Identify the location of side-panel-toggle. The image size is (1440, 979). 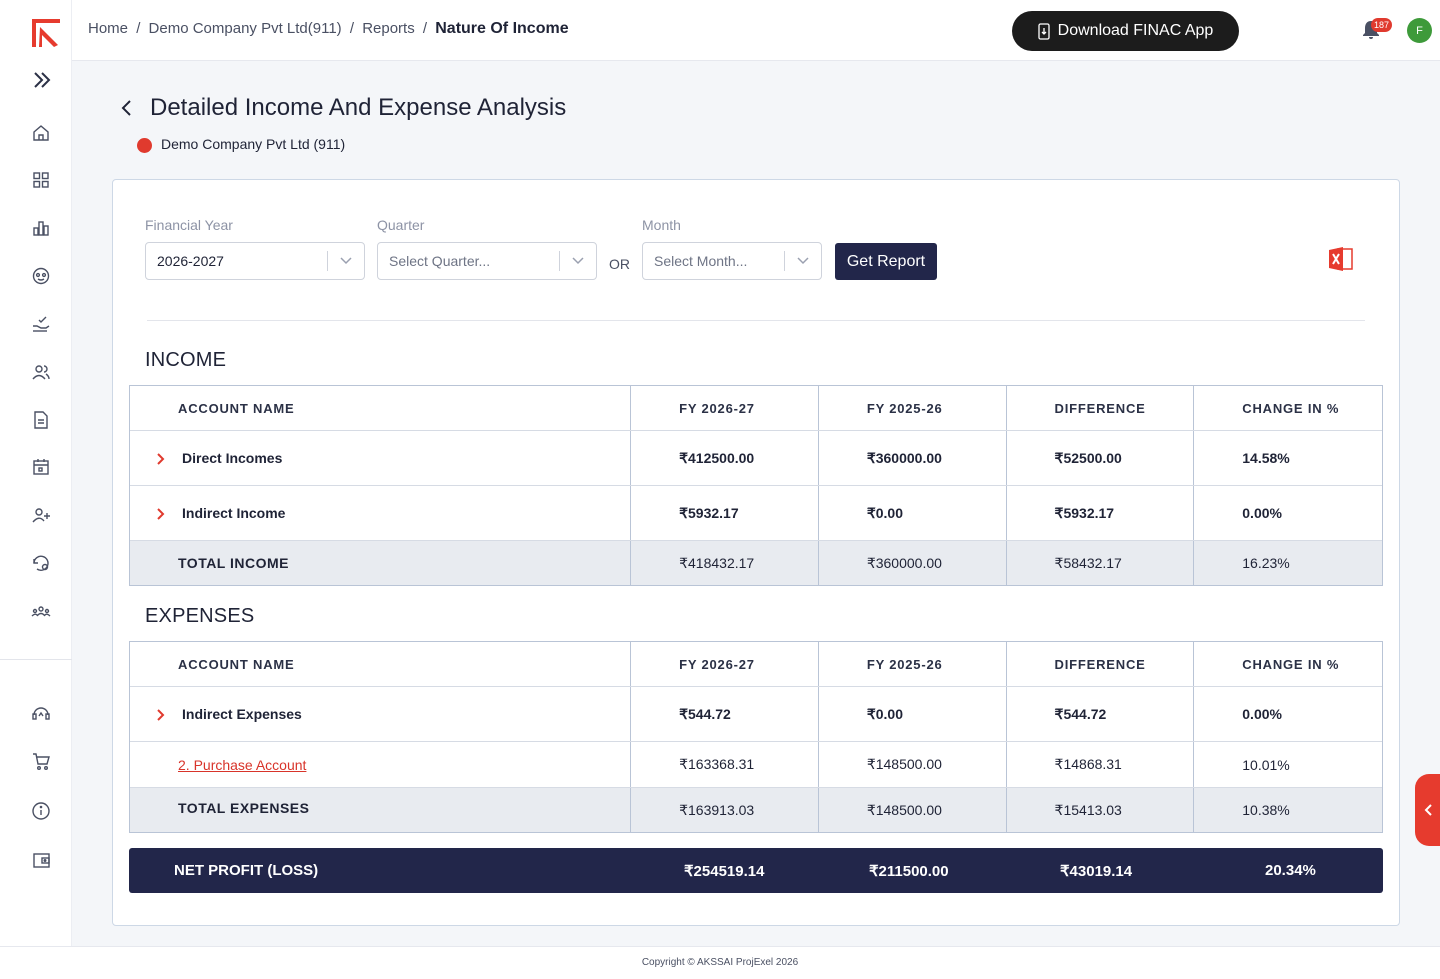
(1427, 810).